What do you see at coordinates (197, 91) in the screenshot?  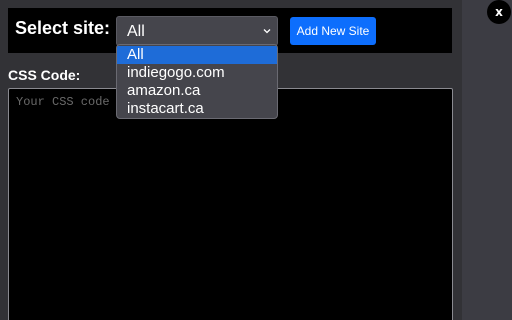 I see `dropdown-option-amazon: amazon.ca` at bounding box center [197, 91].